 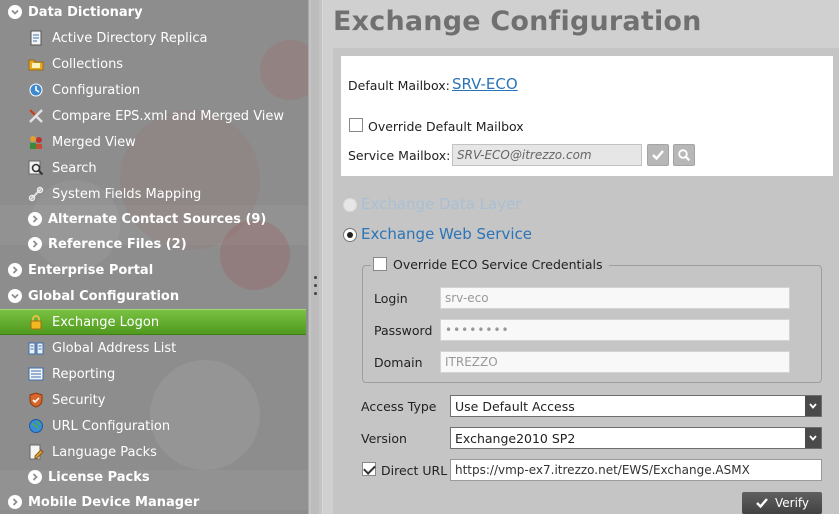 I want to click on domain-field: ITREZZO, so click(x=615, y=362).